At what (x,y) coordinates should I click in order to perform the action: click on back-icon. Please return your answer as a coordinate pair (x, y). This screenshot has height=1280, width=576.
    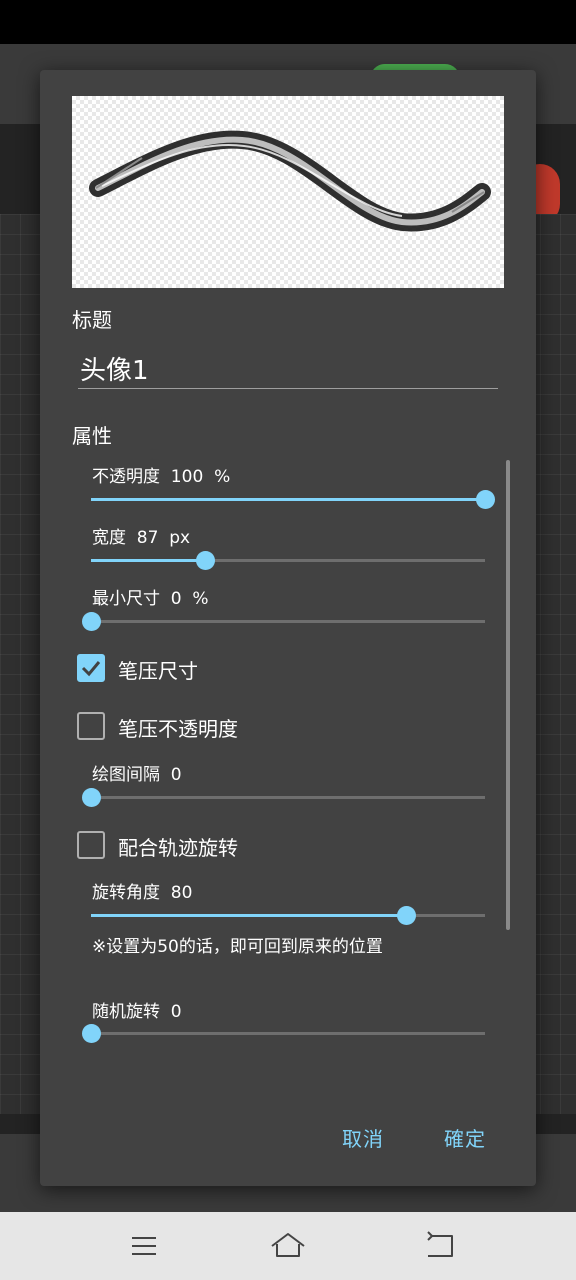
    Looking at the image, I should click on (440, 1246).